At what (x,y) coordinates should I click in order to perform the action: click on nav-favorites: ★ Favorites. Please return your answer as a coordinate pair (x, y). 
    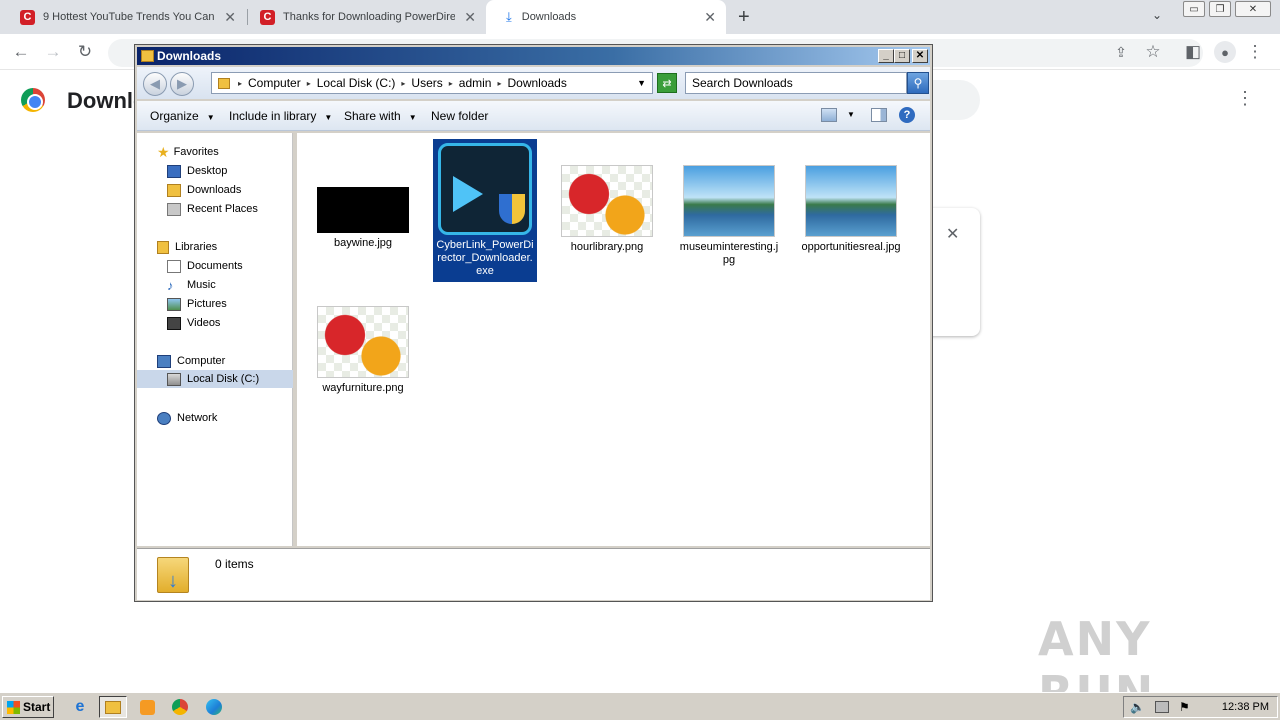
    Looking at the image, I should click on (188, 152).